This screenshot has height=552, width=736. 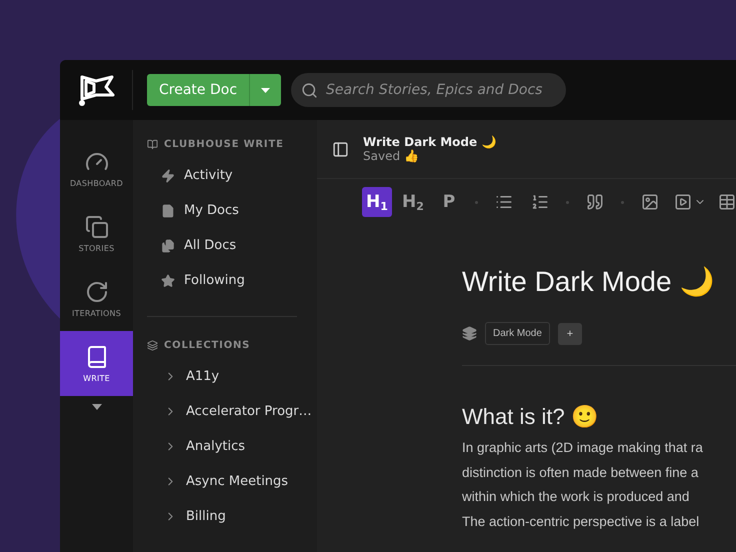 I want to click on rail-nav-item: WRITE, so click(x=96, y=363).